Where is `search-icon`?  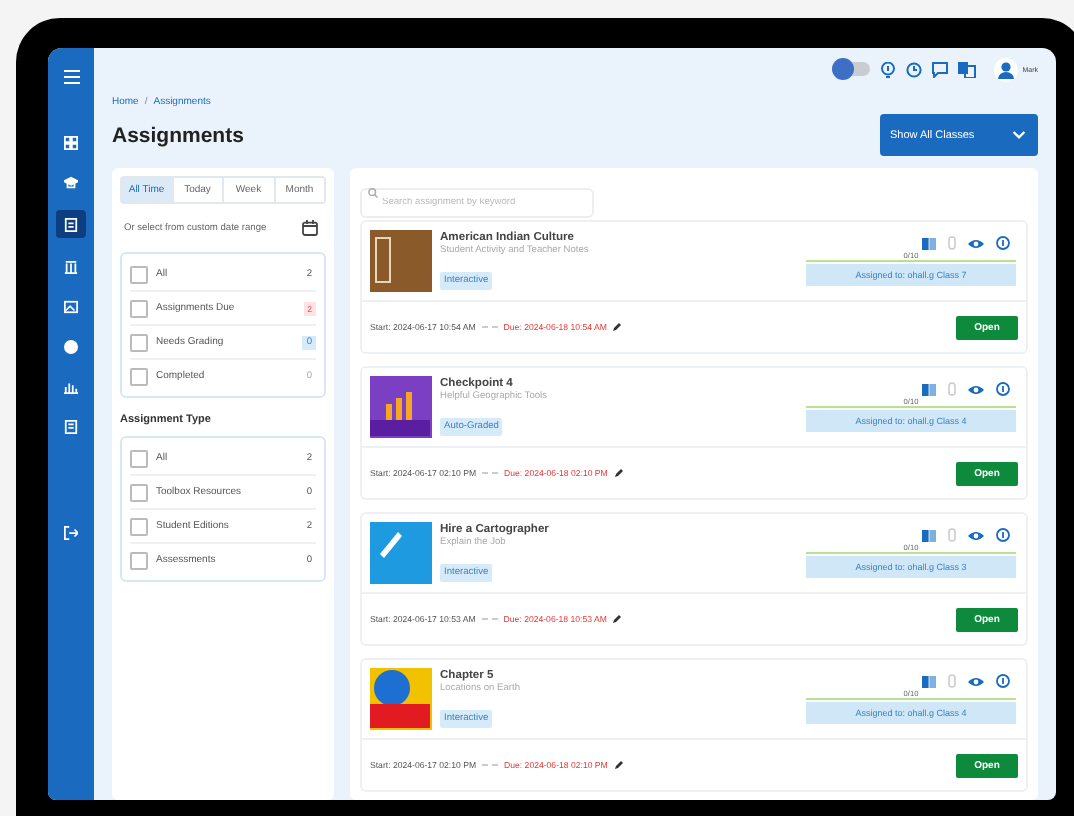 search-icon is located at coordinates (373, 193).